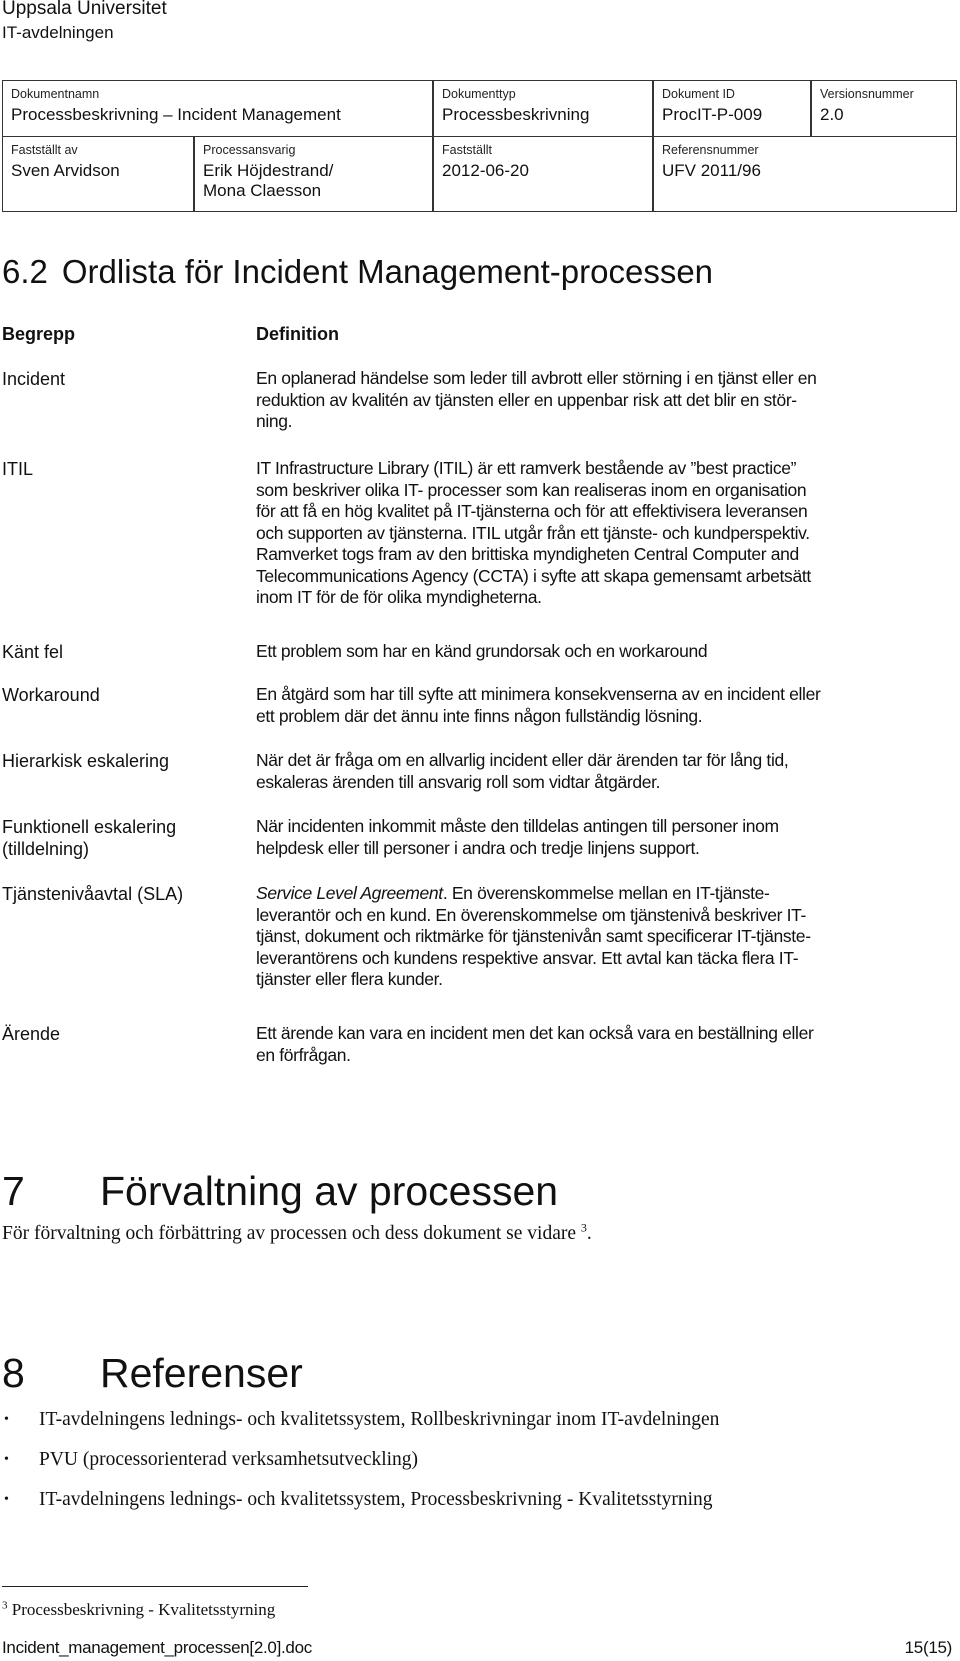 This screenshot has width=960, height=1661. What do you see at coordinates (274, 421) in the screenshot?
I see `definition-line: ning.` at bounding box center [274, 421].